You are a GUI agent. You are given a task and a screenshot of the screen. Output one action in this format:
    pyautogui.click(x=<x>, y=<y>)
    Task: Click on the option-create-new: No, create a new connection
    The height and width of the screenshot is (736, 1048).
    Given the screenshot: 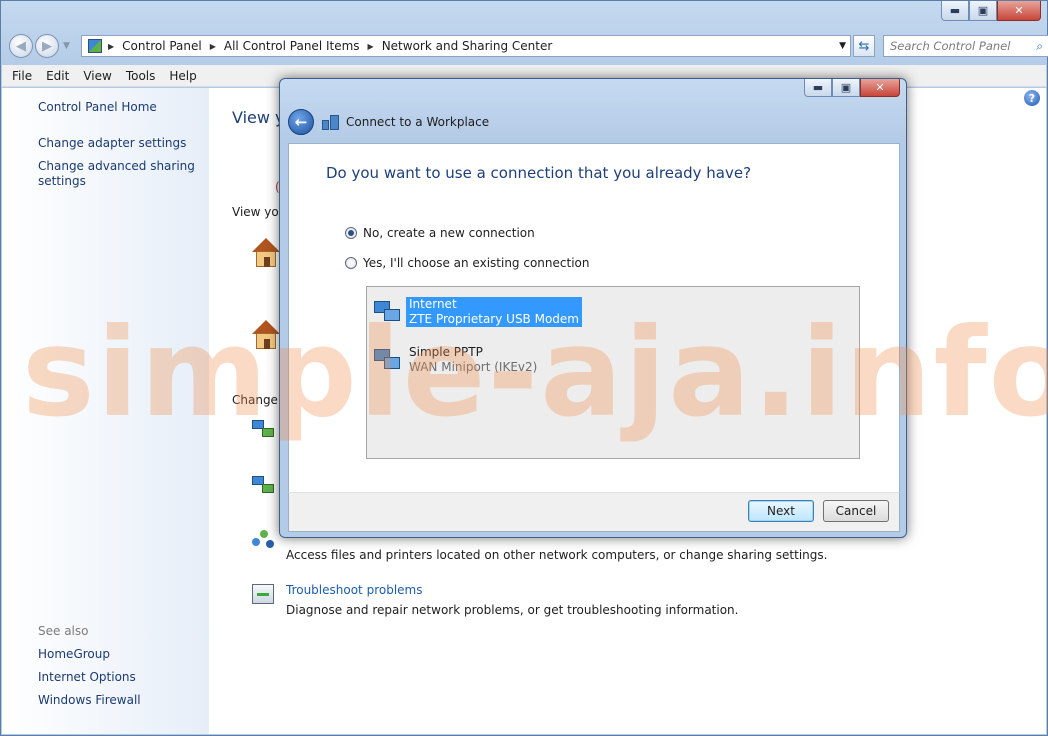 What is the action you would take?
    pyautogui.click(x=440, y=233)
    